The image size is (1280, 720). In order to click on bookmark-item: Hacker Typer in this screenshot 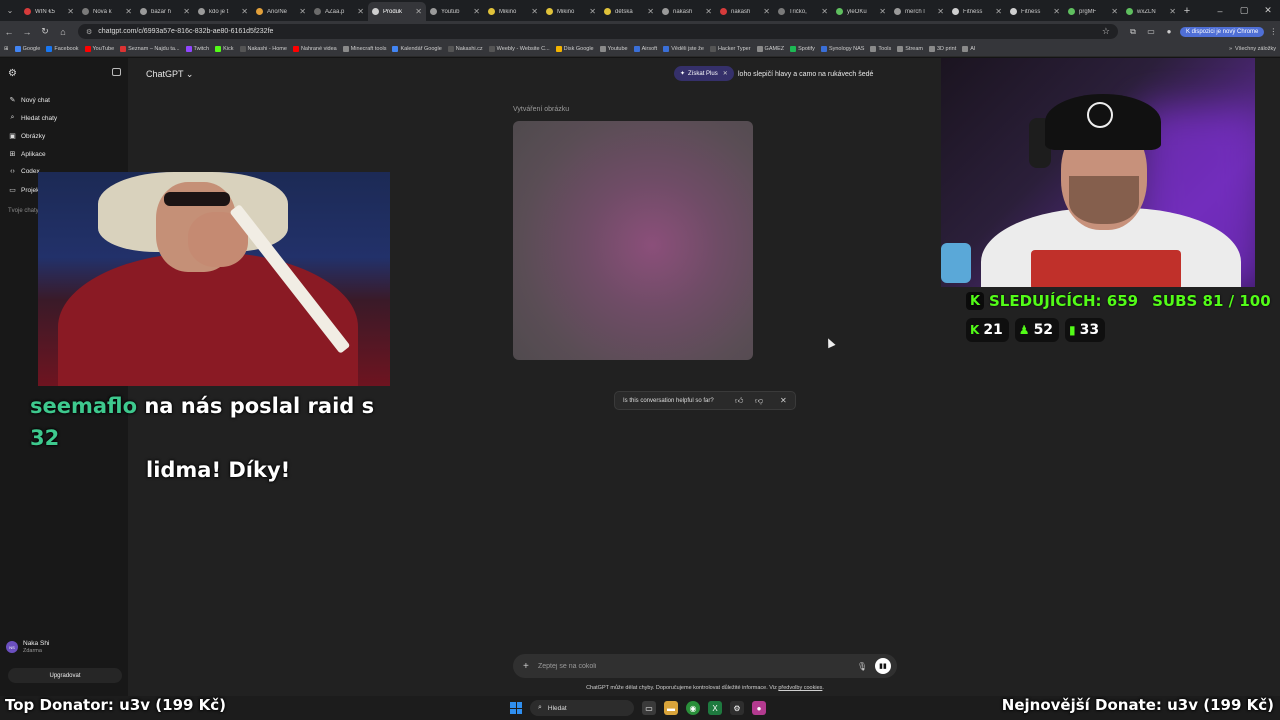, I will do `click(730, 49)`.